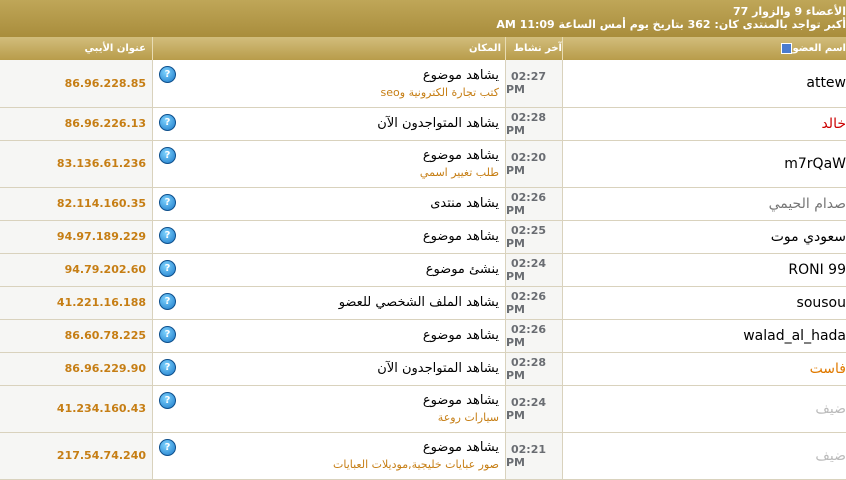 The height and width of the screenshot is (480, 846). What do you see at coordinates (789, 11) in the screenshot?
I see `online-count-text: الأعضاء 9 والزوار 77` at bounding box center [789, 11].